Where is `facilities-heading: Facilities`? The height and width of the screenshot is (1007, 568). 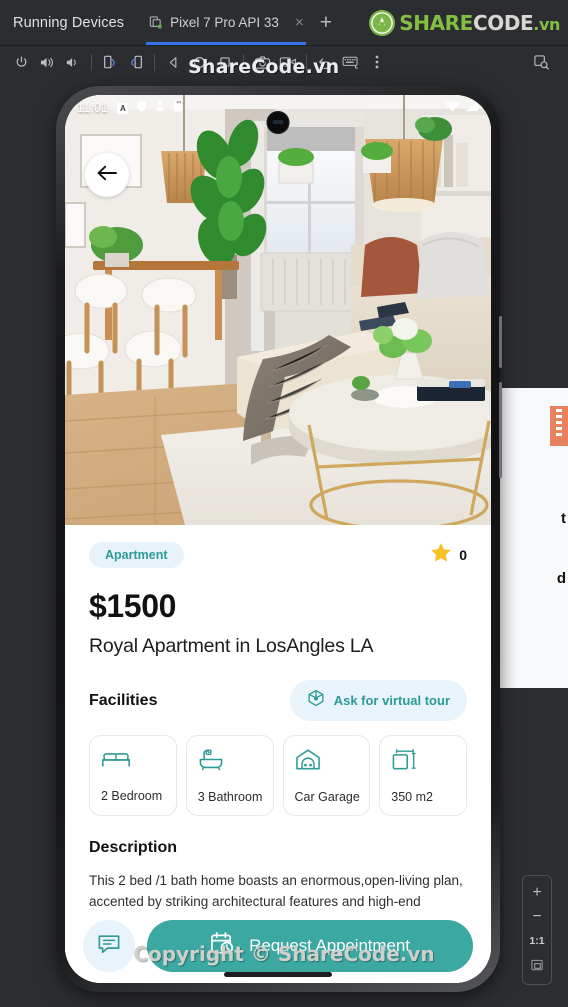 facilities-heading: Facilities is located at coordinates (123, 700).